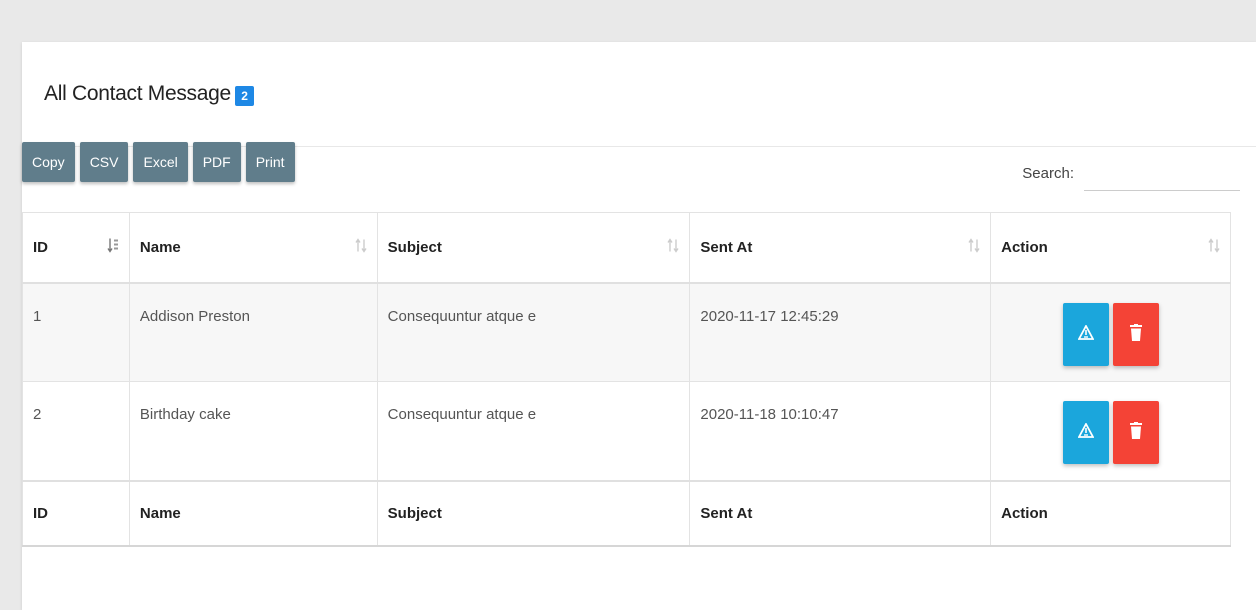 Image resolution: width=1256 pixels, height=610 pixels. I want to click on cell-id: 2, so click(76, 431).